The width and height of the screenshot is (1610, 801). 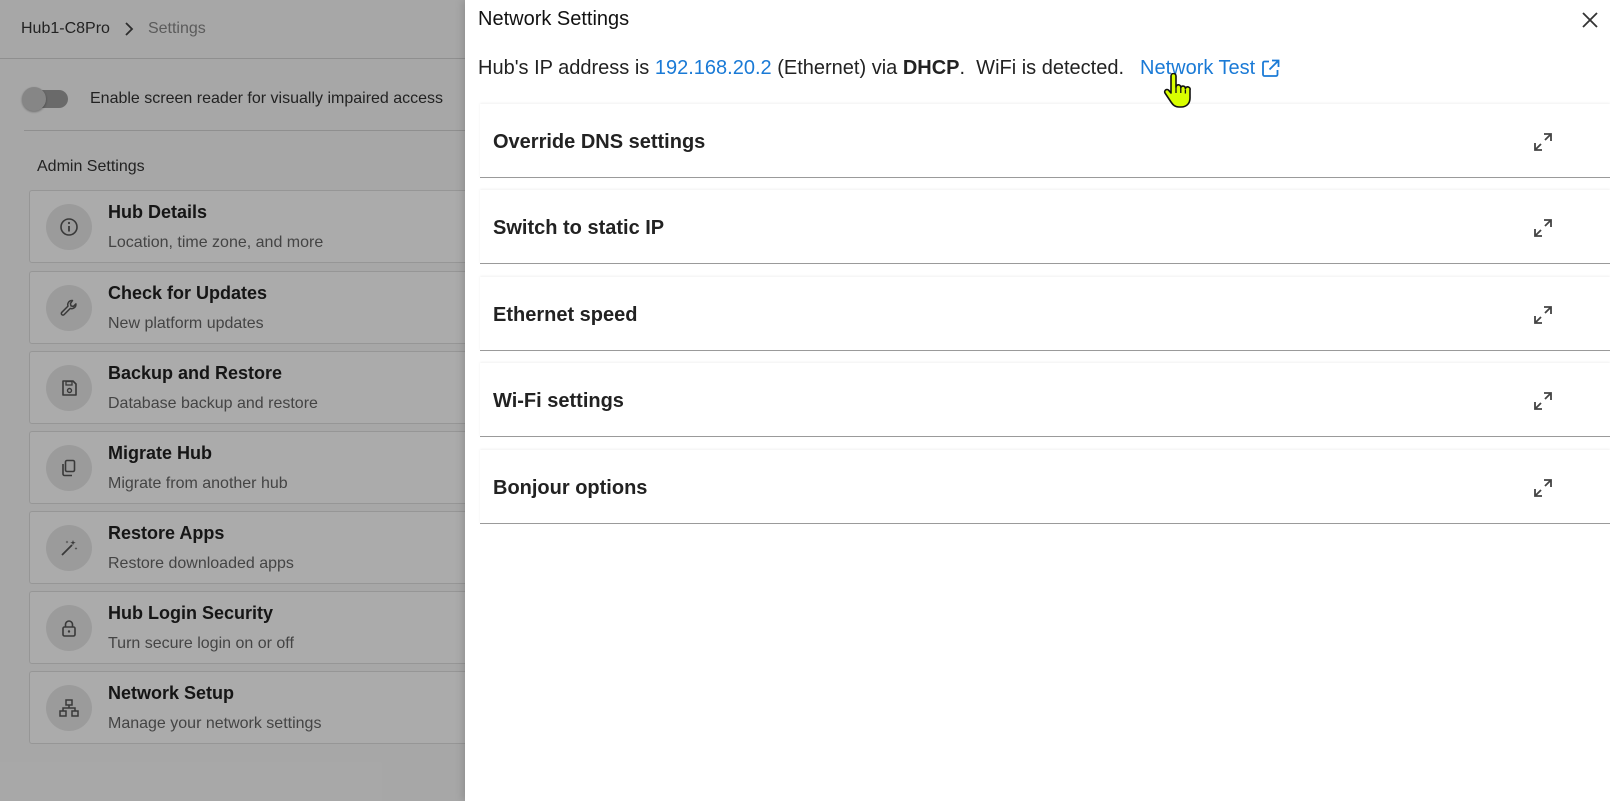 What do you see at coordinates (1198, 68) in the screenshot?
I see `network-test-label: Network Test` at bounding box center [1198, 68].